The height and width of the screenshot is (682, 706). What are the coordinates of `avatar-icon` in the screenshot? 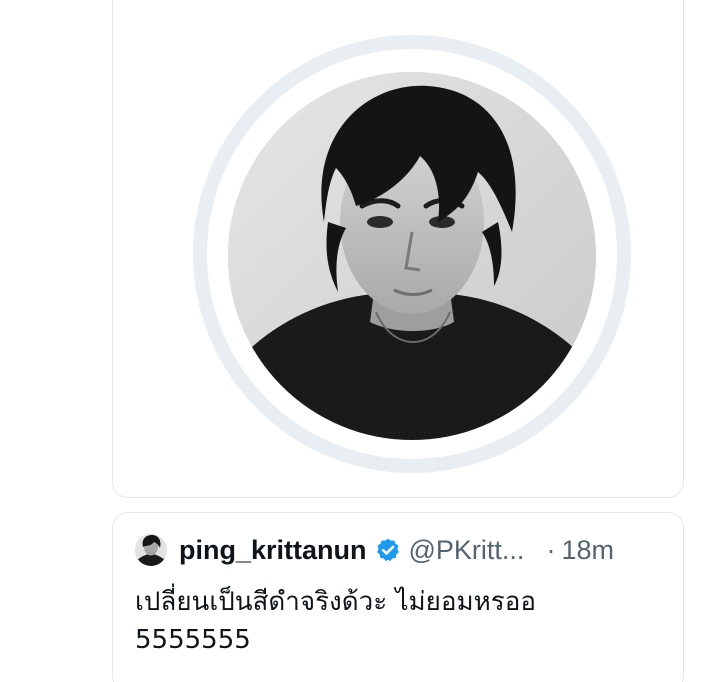 It's located at (151, 550).